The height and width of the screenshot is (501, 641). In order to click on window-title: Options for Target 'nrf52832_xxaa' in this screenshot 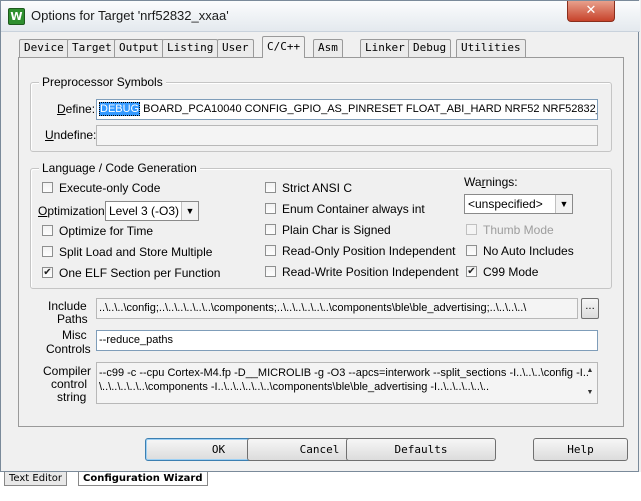, I will do `click(130, 15)`.